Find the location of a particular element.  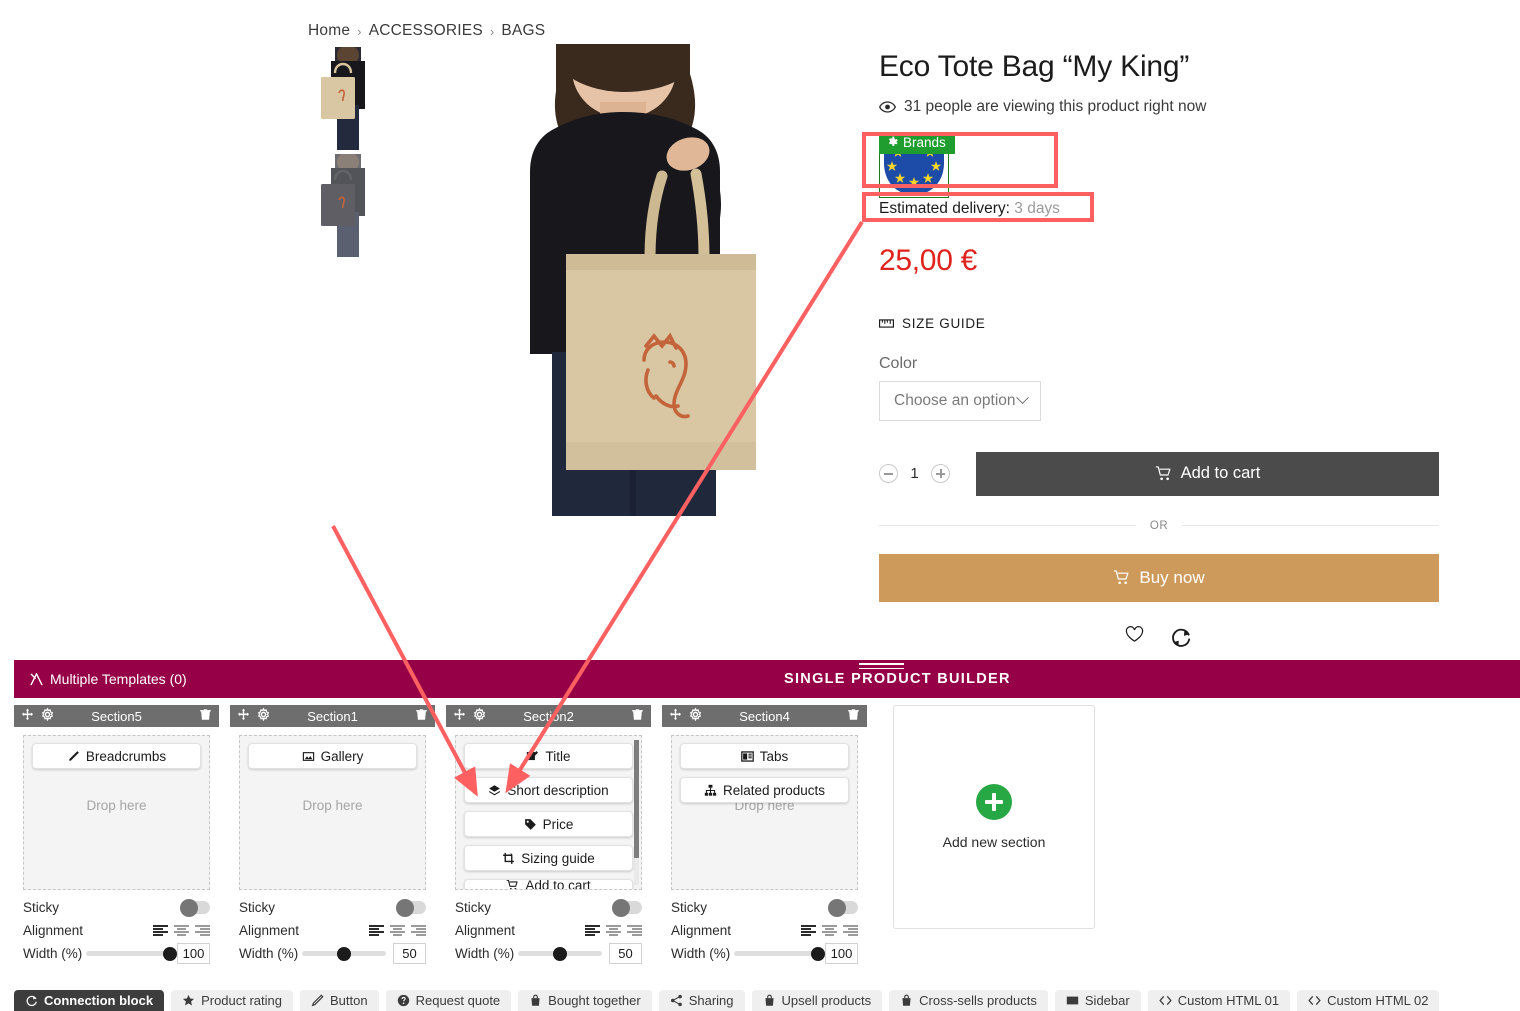

sidebar-icon is located at coordinates (1072, 1000).